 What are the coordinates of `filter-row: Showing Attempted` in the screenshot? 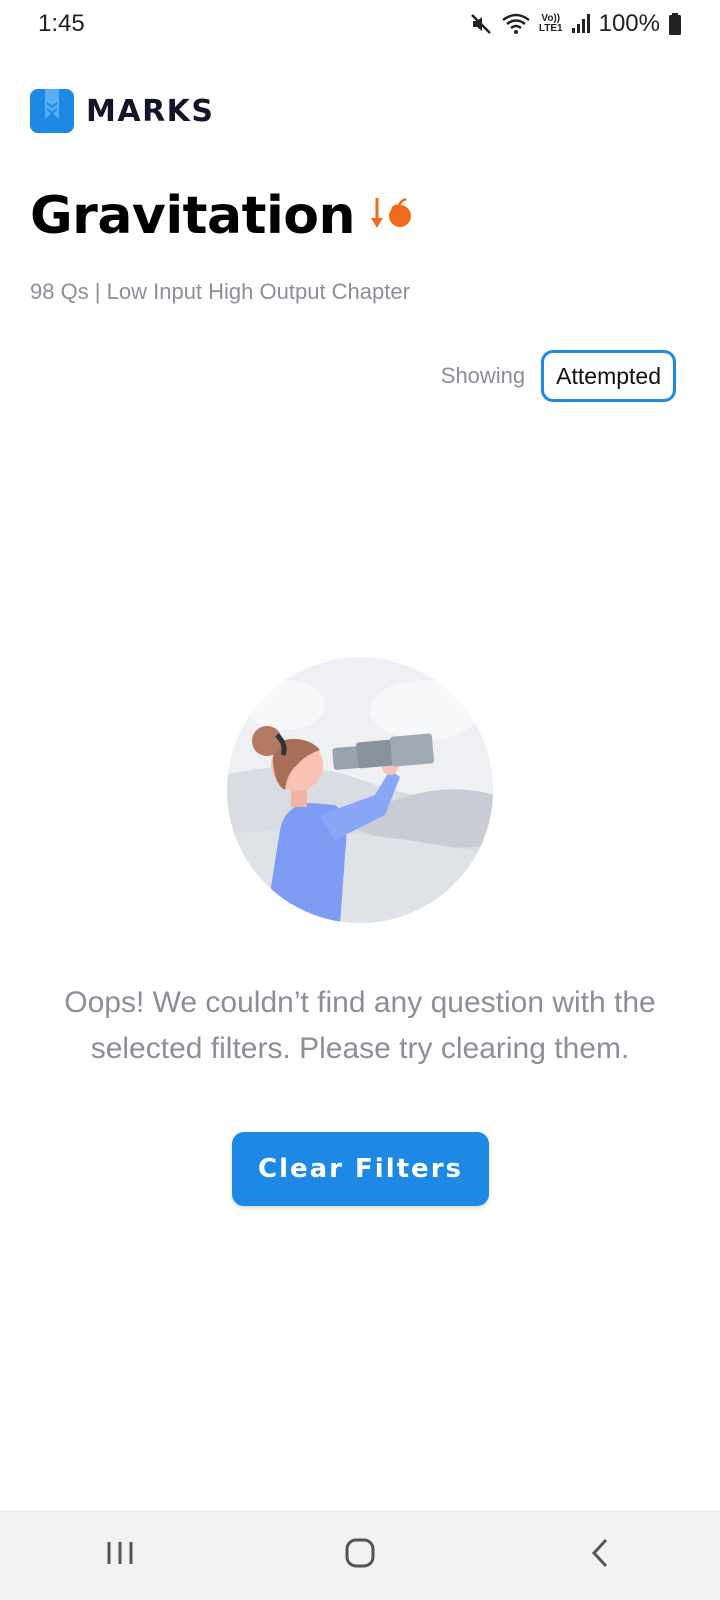 It's located at (558, 376).